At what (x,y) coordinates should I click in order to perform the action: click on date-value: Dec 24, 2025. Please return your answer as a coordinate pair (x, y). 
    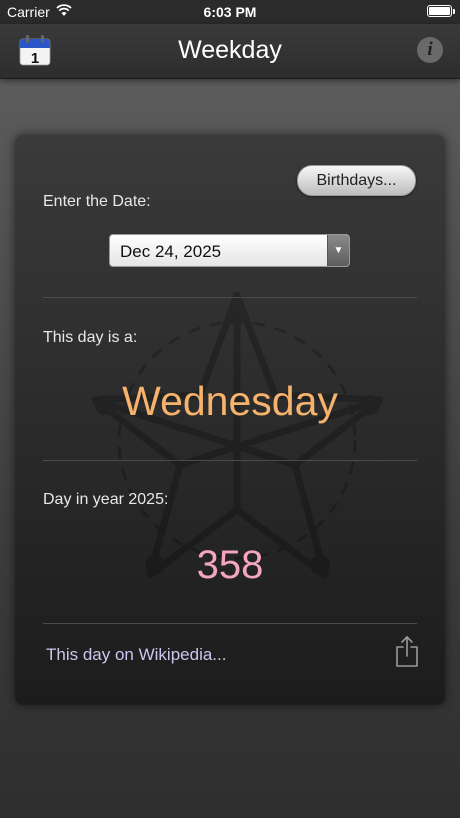
    Looking at the image, I should click on (171, 251).